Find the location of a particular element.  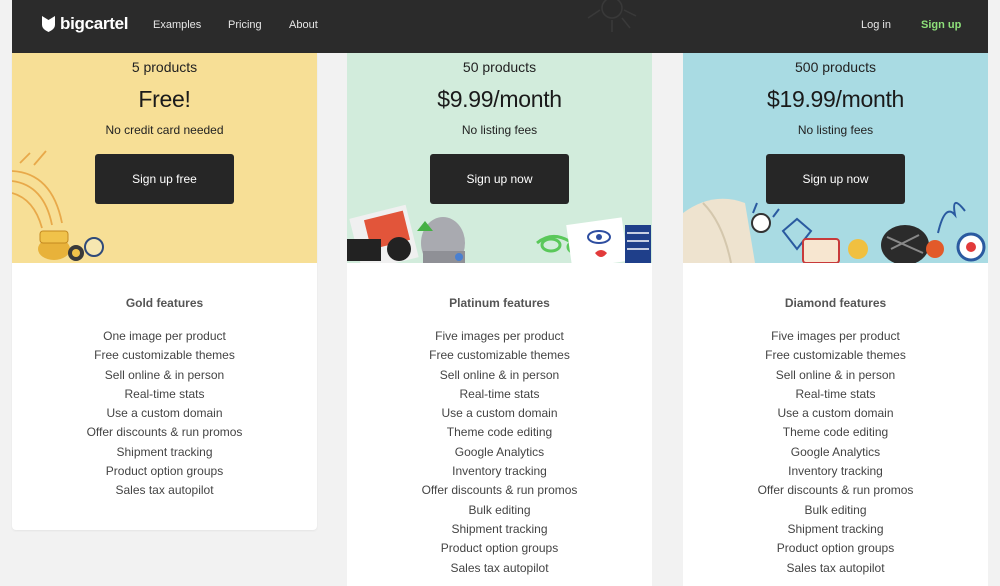

login-link: Log in is located at coordinates (876, 25).